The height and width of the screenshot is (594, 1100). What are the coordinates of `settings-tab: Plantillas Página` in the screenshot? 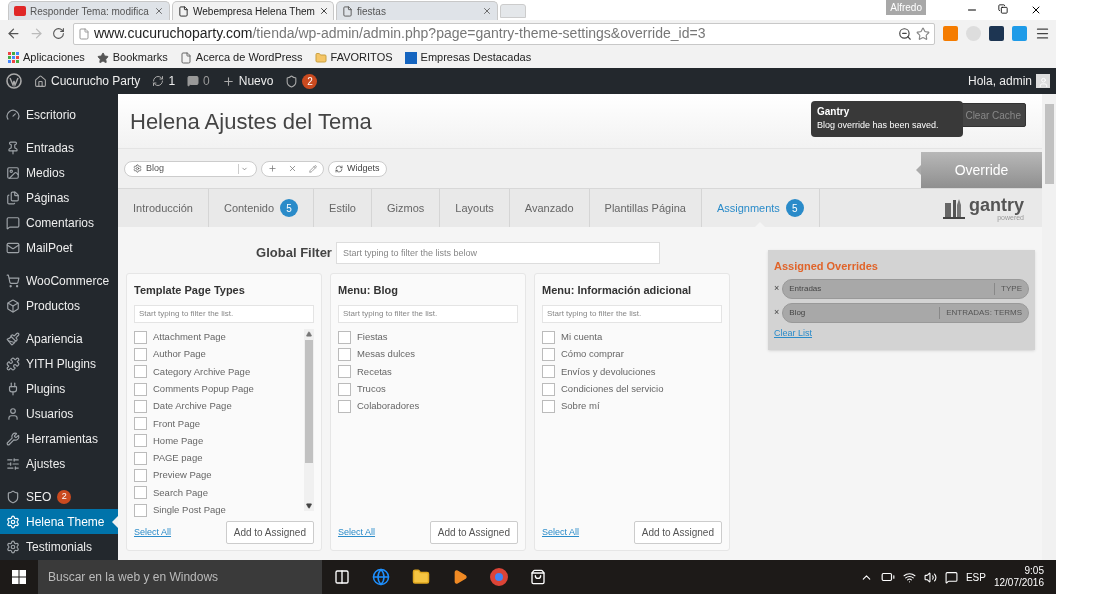 It's located at (645, 208).